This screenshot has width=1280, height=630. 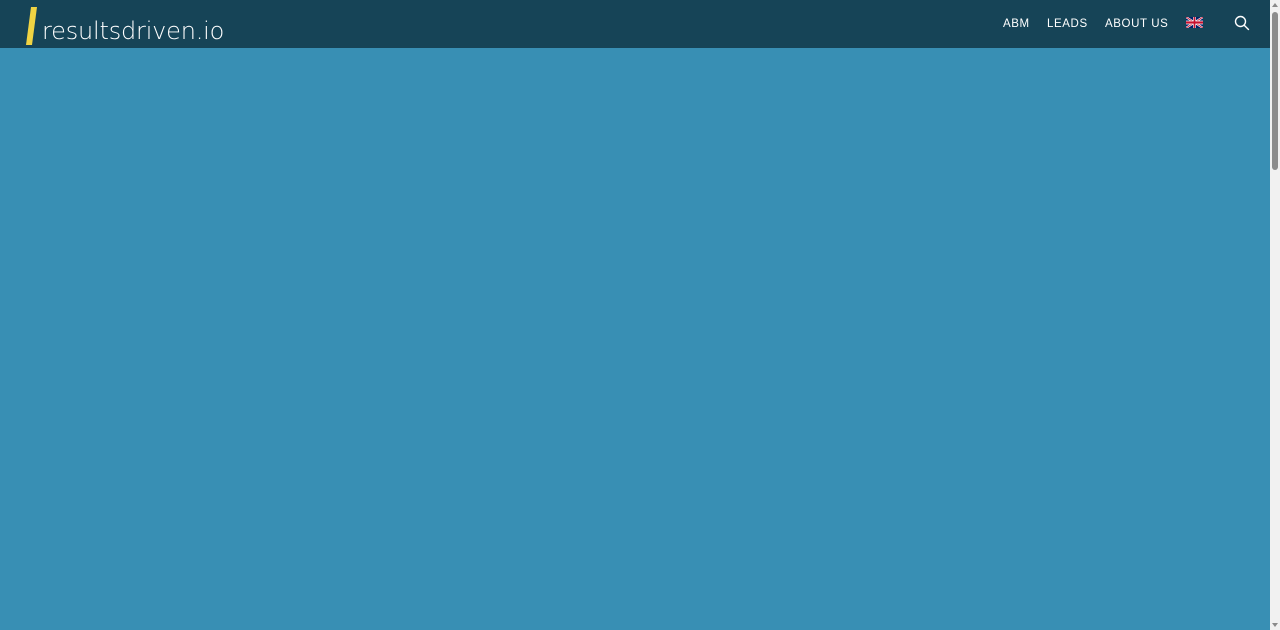 I want to click on search-icon, so click(x=1242, y=23).